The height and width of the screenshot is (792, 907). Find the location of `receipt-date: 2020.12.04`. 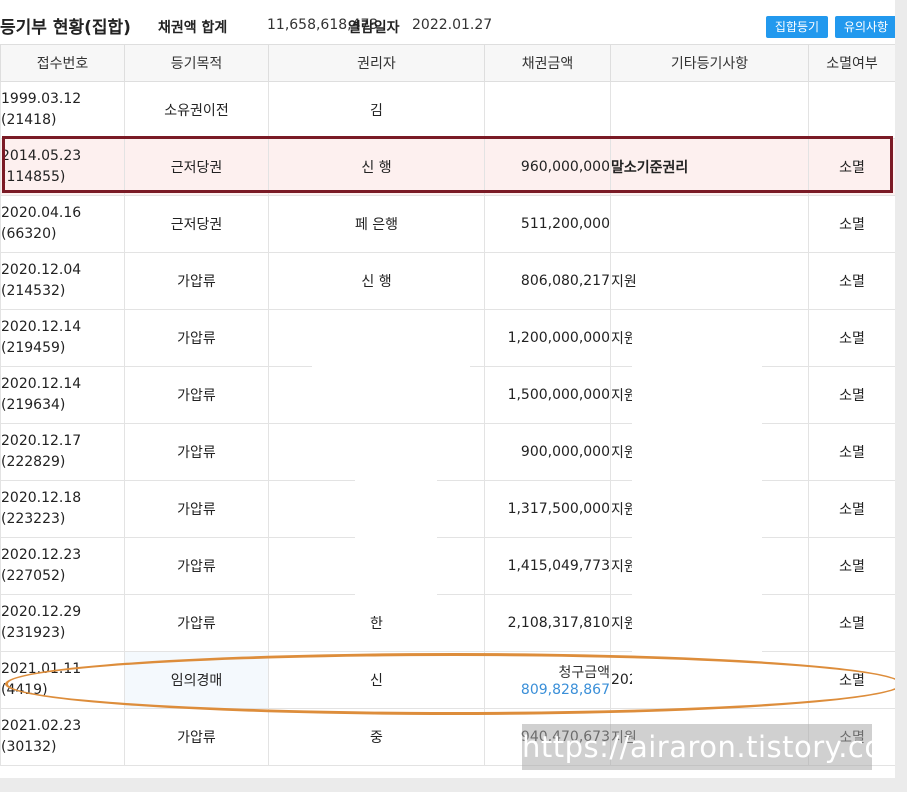

receipt-date: 2020.12.04 is located at coordinates (41, 270).